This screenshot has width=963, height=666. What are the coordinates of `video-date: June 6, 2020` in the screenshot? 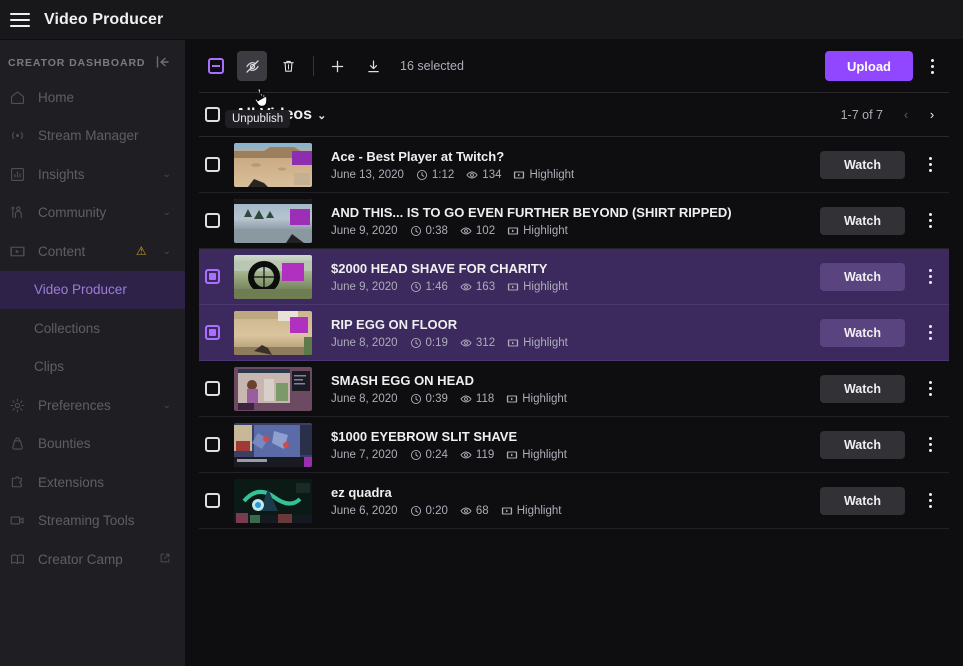 It's located at (364, 510).